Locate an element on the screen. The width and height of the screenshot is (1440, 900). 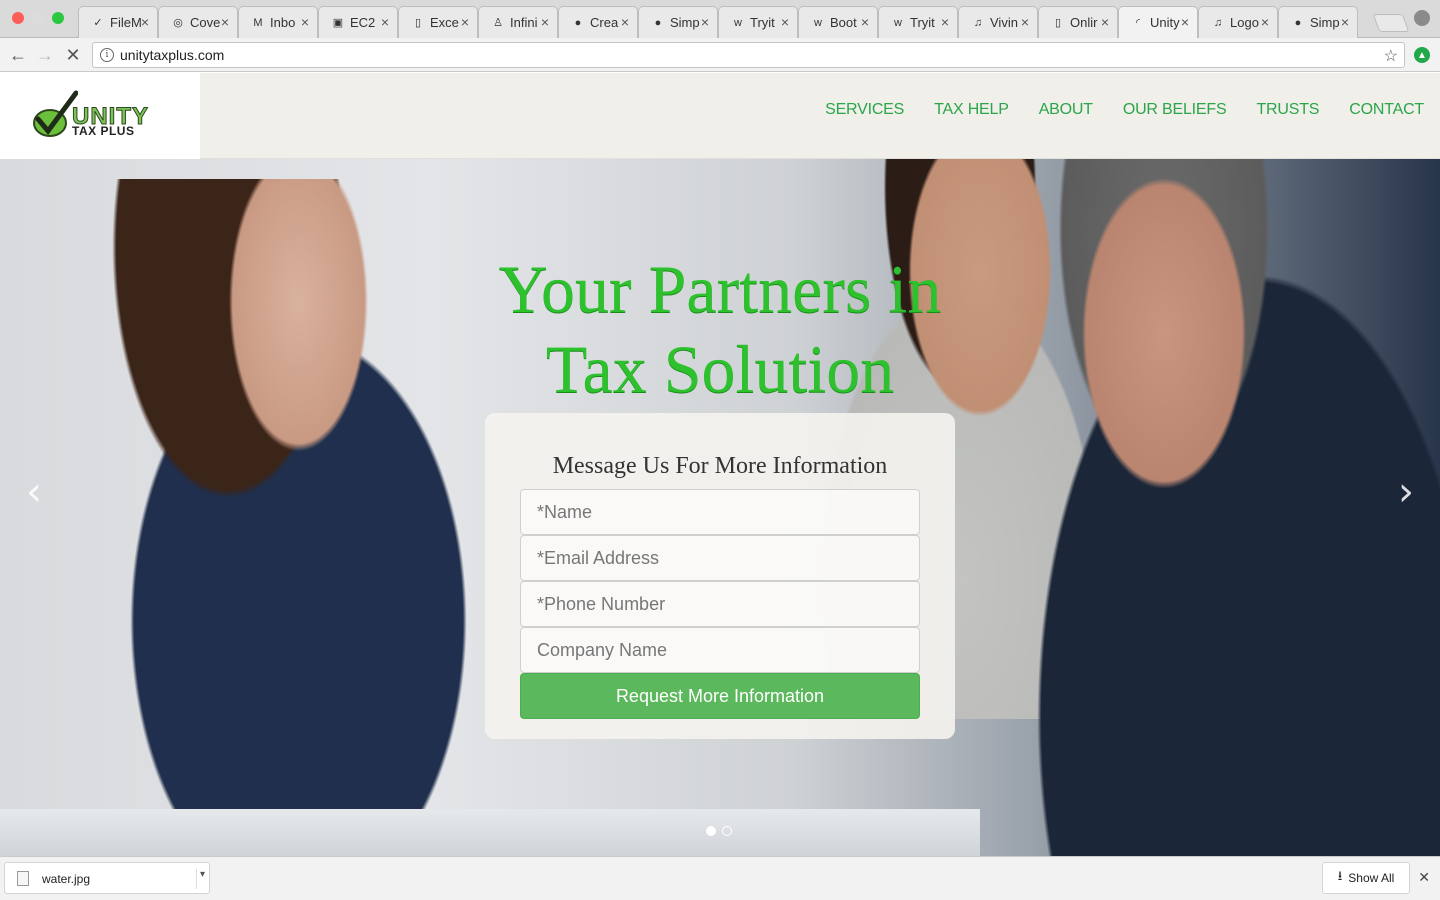
tab-title: Onlir is located at coordinates (1084, 22).